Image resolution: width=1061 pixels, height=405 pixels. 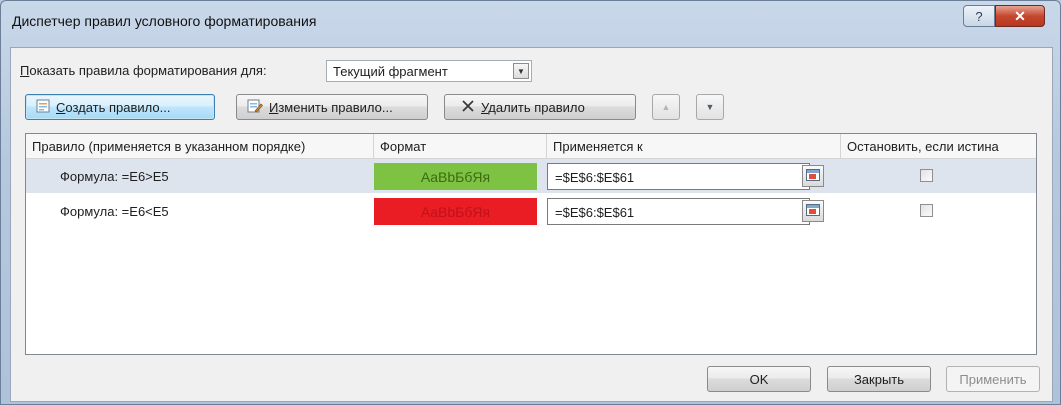 I want to click on rule-description: Формула: =E6<E5, so click(x=114, y=211).